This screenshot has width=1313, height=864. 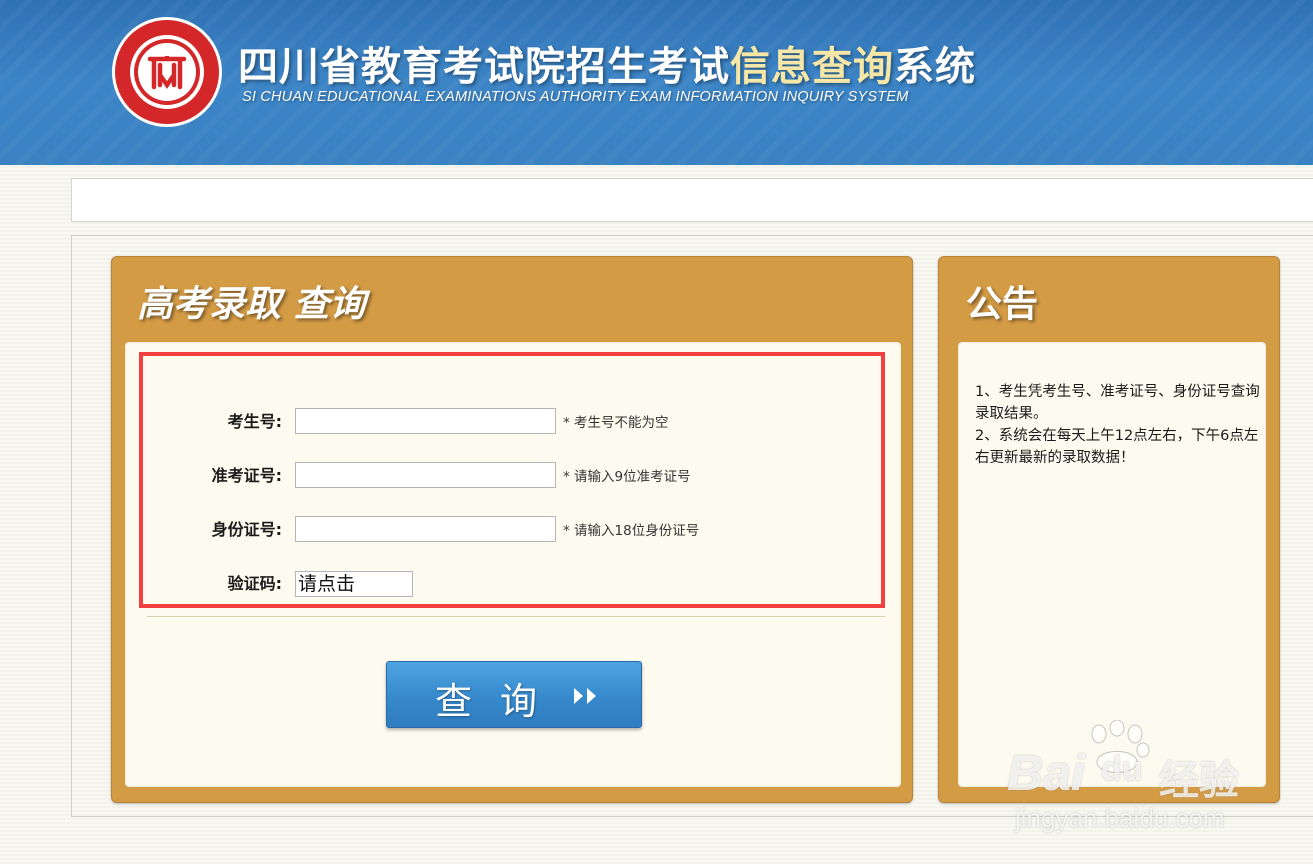 I want to click on query-button-label: 查询, so click(x=500, y=701).